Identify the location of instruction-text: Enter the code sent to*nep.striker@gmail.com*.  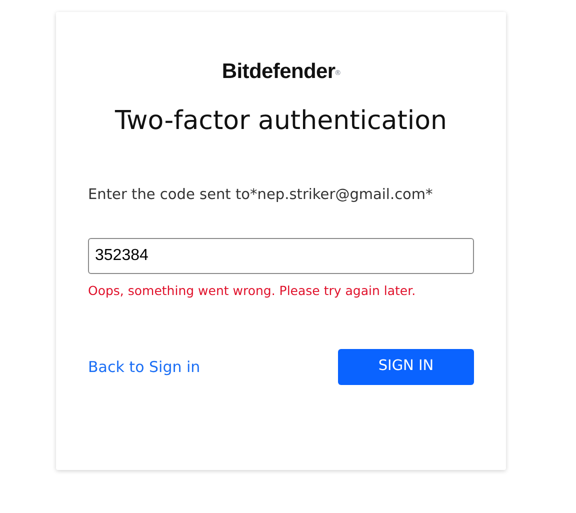
(261, 195).